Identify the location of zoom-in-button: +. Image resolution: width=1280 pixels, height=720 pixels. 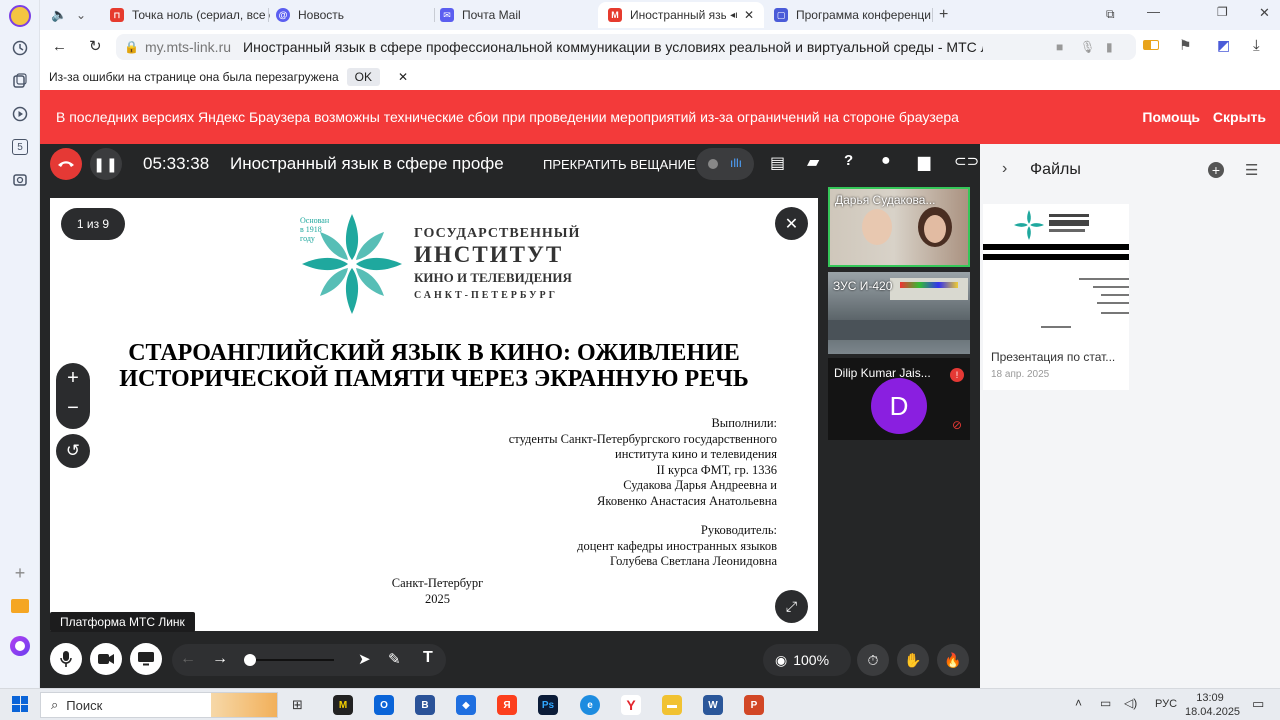
(73, 380).